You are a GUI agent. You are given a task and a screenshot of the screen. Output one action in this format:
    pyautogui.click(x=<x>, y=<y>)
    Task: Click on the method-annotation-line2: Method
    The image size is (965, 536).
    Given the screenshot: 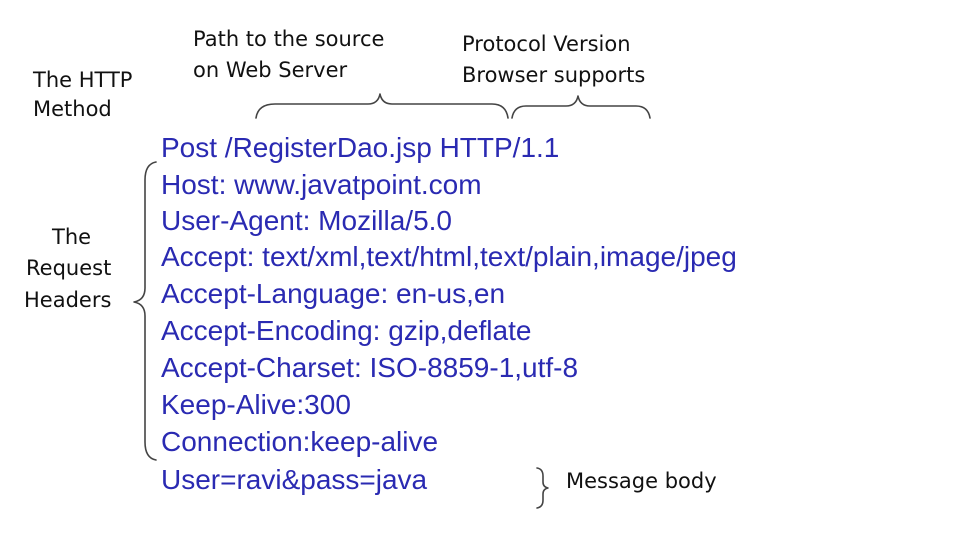 What is the action you would take?
    pyautogui.click(x=72, y=109)
    